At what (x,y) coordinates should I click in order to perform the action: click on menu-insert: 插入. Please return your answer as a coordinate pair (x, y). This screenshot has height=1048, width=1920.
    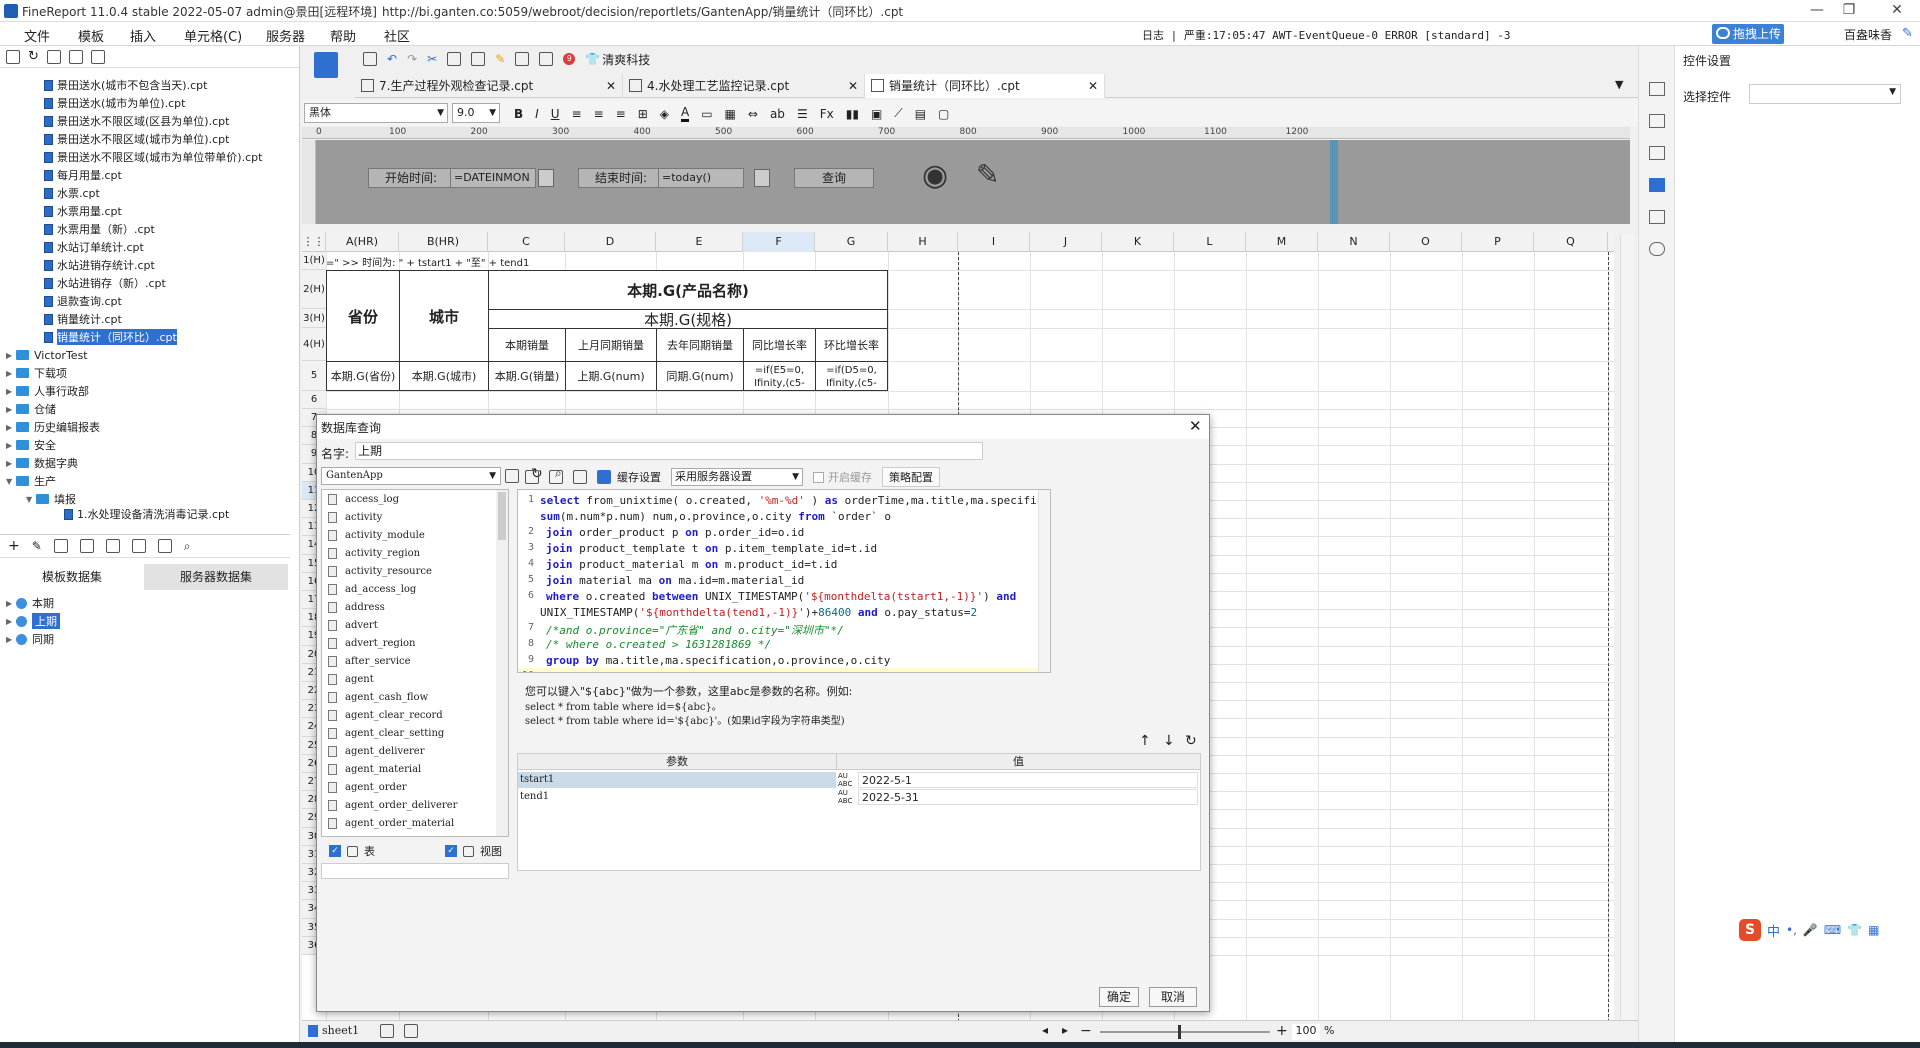
    Looking at the image, I should click on (143, 35).